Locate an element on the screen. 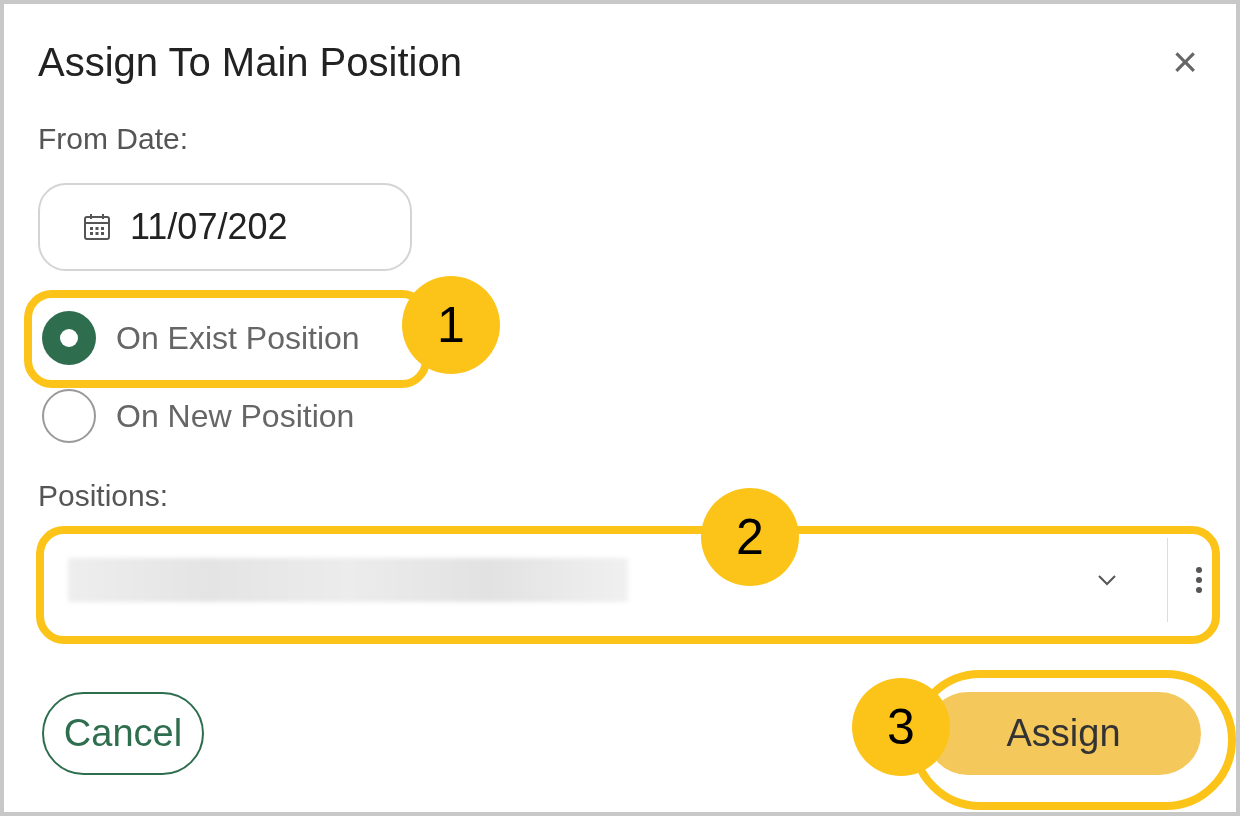 This screenshot has width=1240, height=816. chevron-down-icon is located at coordinates (1107, 580).